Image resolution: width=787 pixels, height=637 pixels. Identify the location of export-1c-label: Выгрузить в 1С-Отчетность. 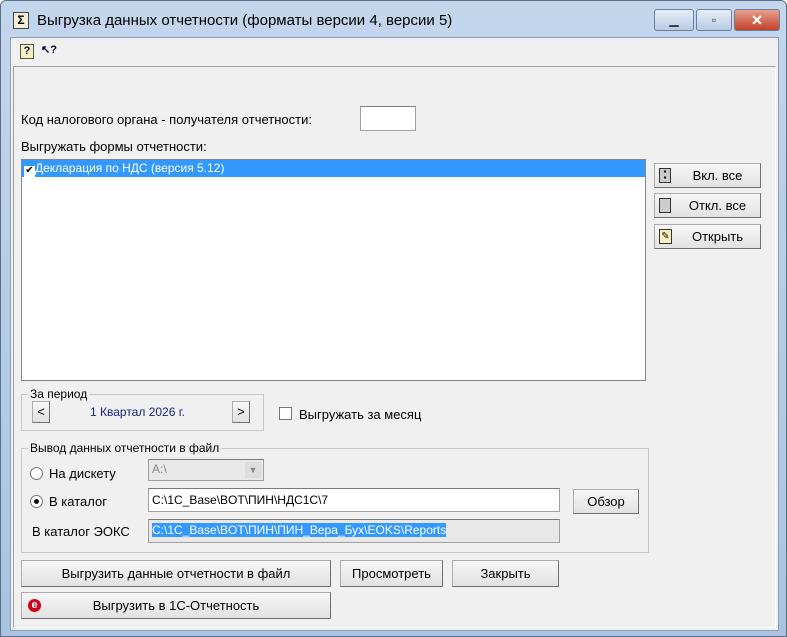
(176, 605).